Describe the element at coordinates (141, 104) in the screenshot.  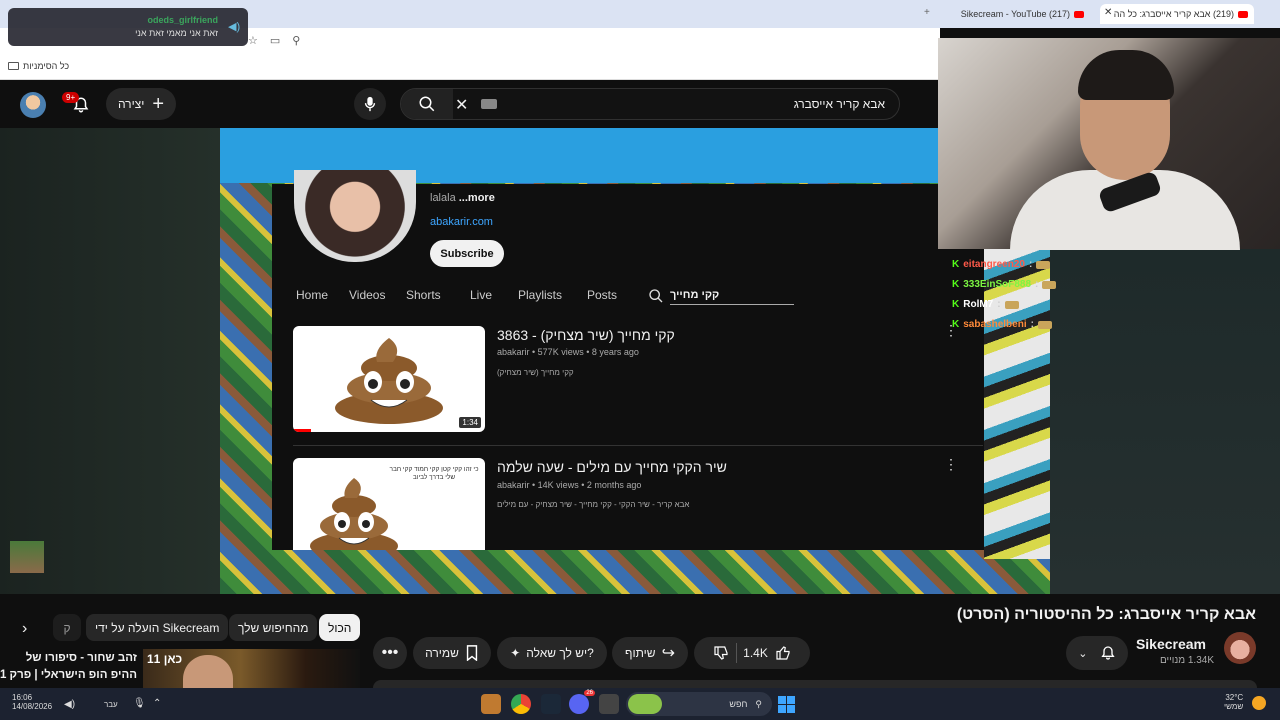
I see `create-button: יצירה +` at that location.